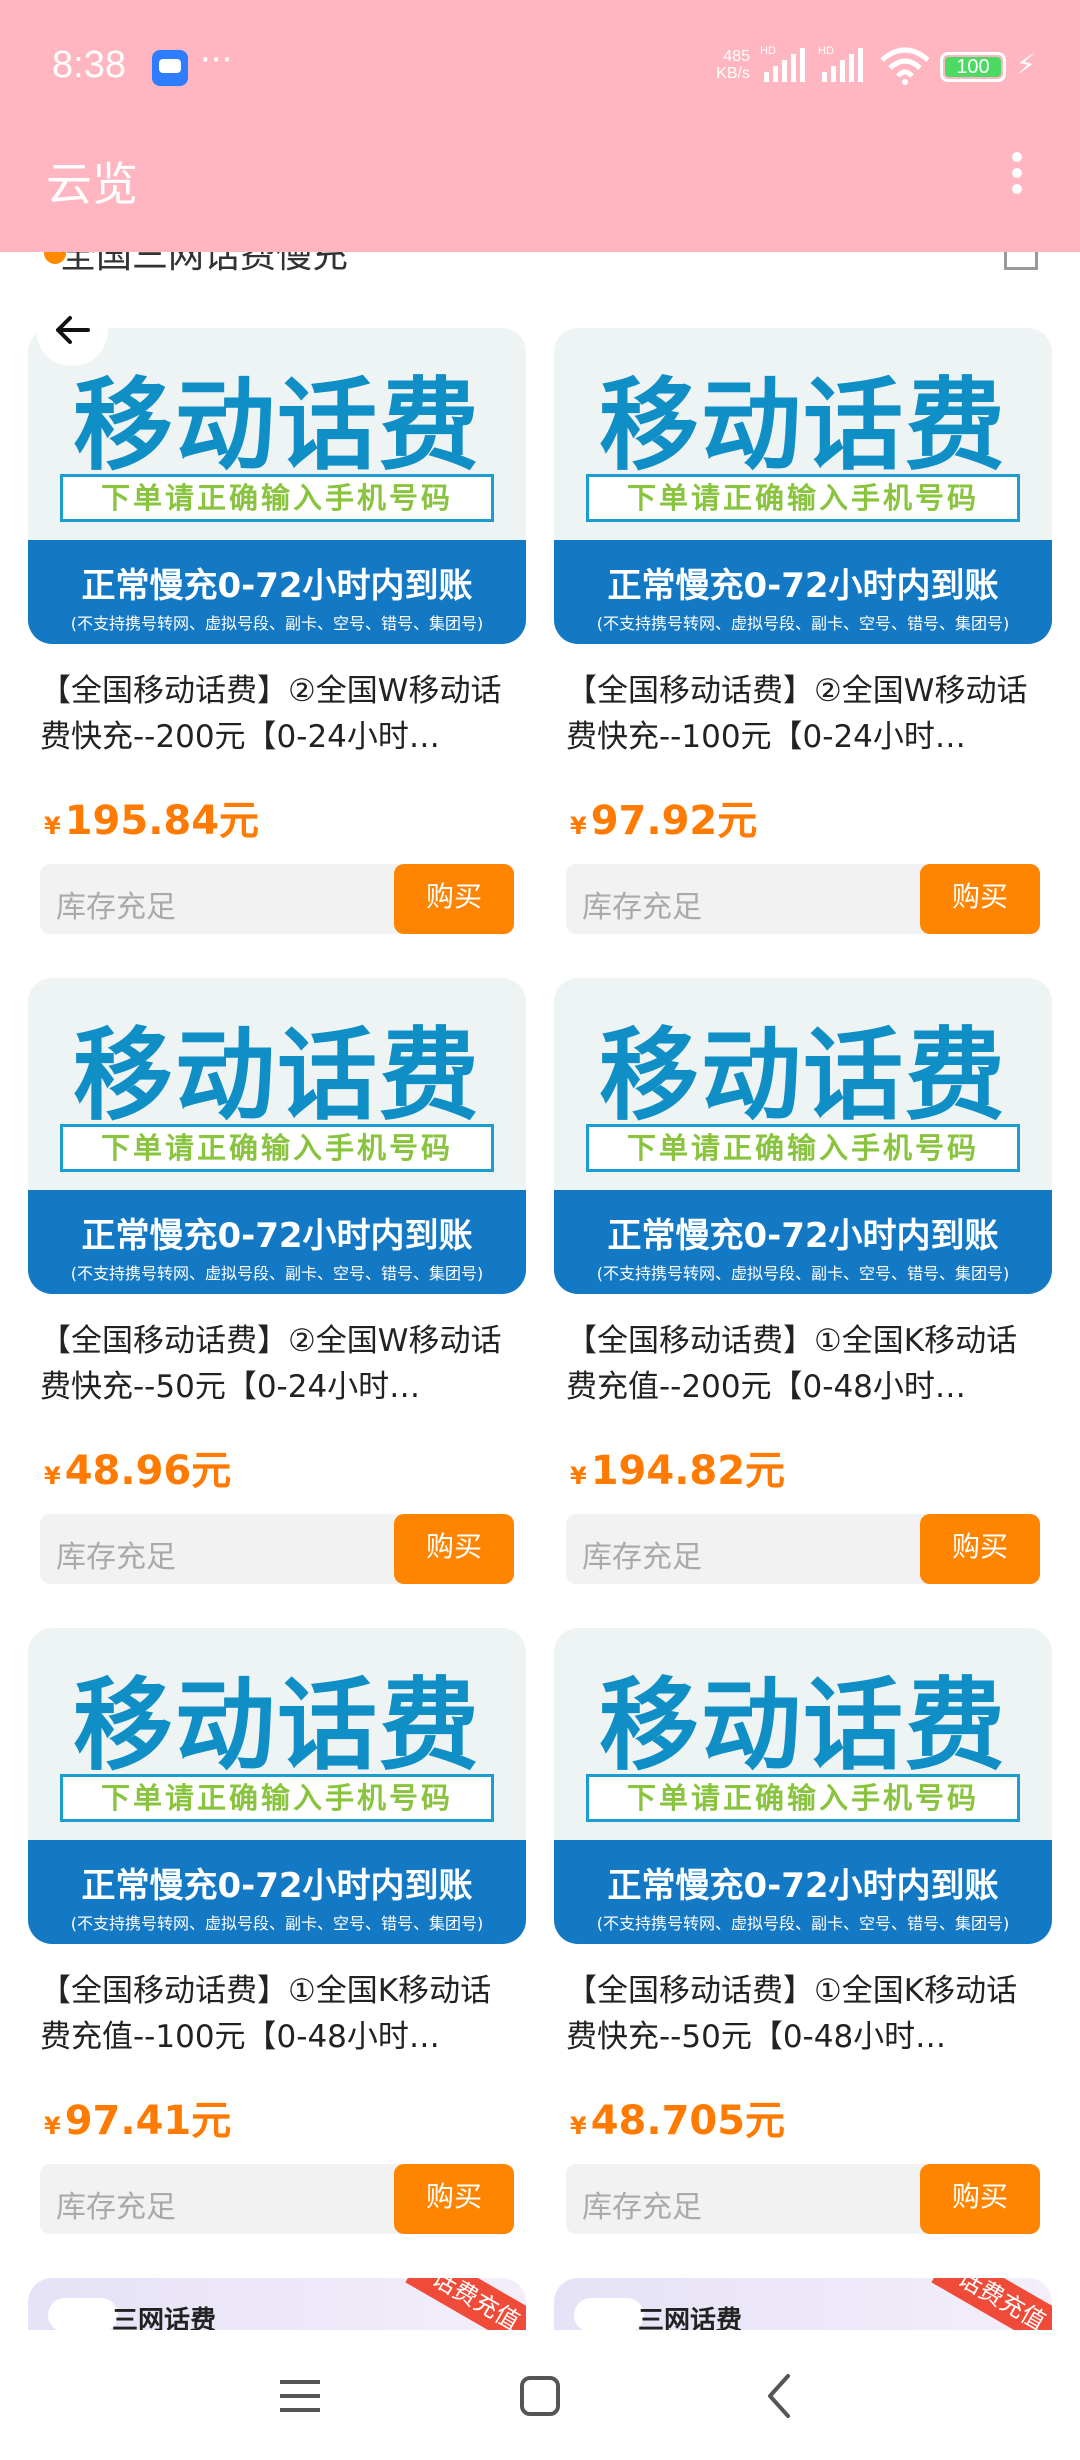 The width and height of the screenshot is (1080, 2460). Describe the element at coordinates (138, 1471) in the screenshot. I see `product-price: ¥48.96元` at that location.